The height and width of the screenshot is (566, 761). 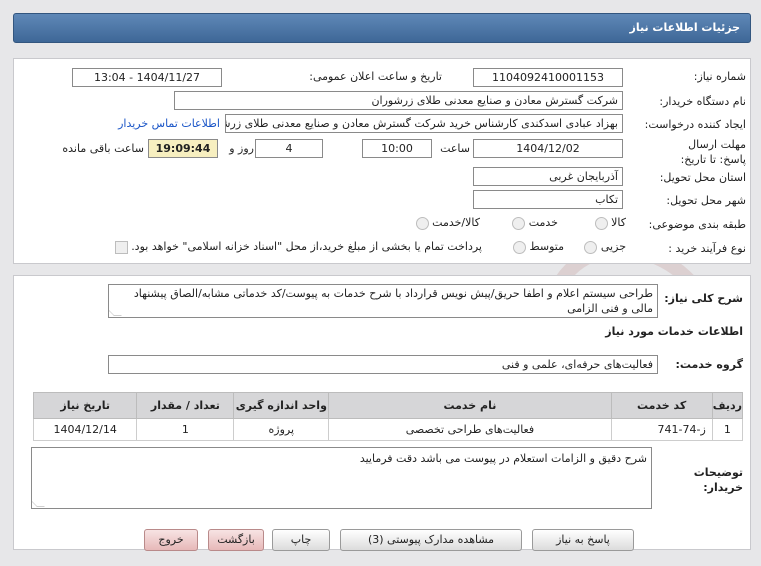 I want to click on category-option-service: خدمت, so click(x=523, y=223).